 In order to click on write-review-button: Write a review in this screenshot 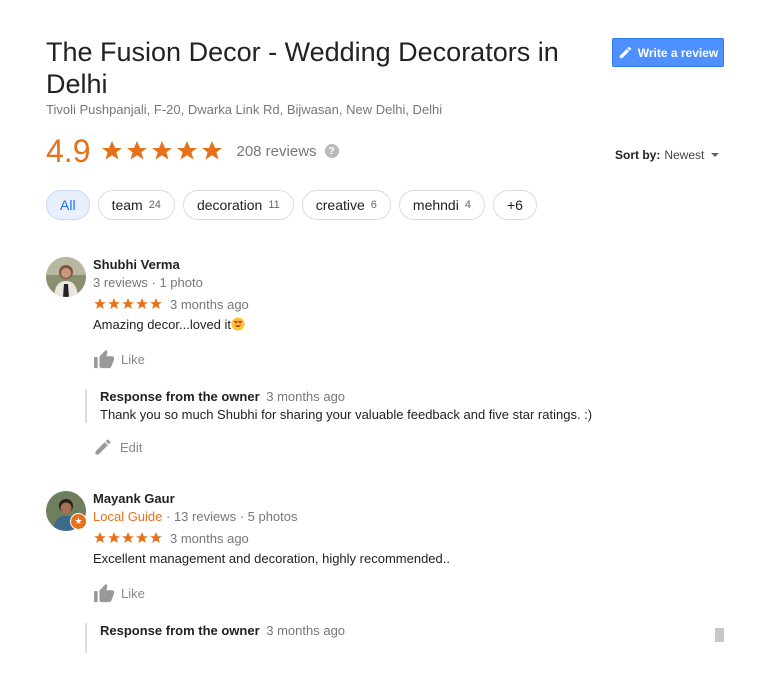, I will do `click(668, 52)`.